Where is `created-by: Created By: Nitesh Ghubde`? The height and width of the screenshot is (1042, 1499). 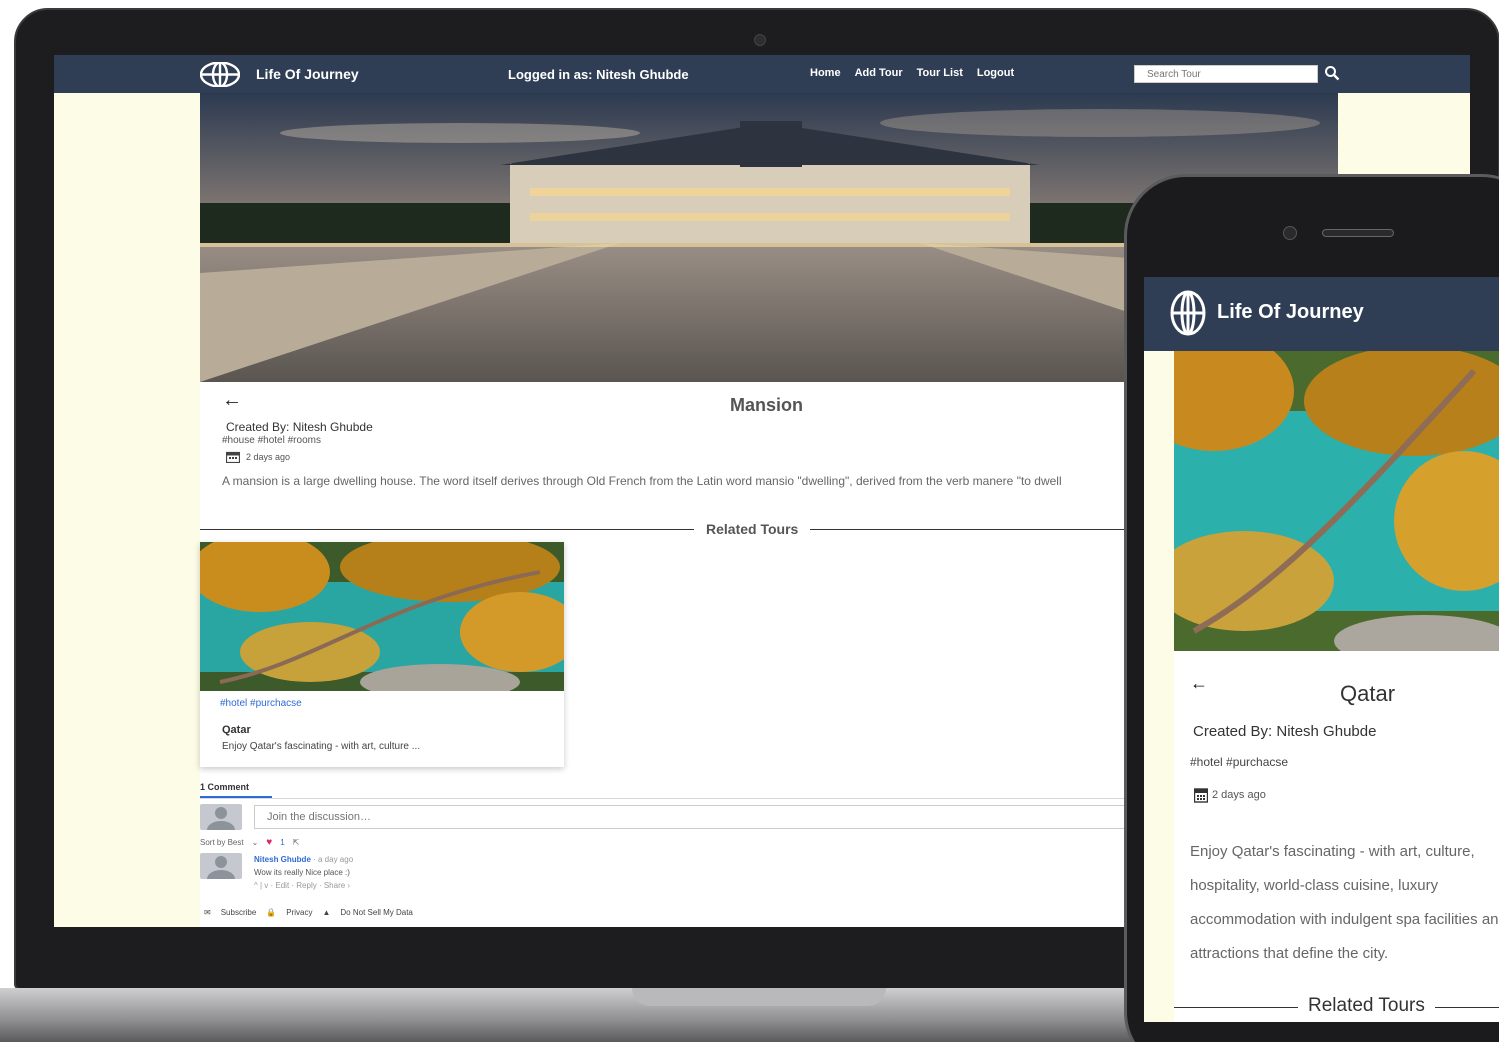
created-by: Created By: Nitesh Ghubde is located at coordinates (299, 427).